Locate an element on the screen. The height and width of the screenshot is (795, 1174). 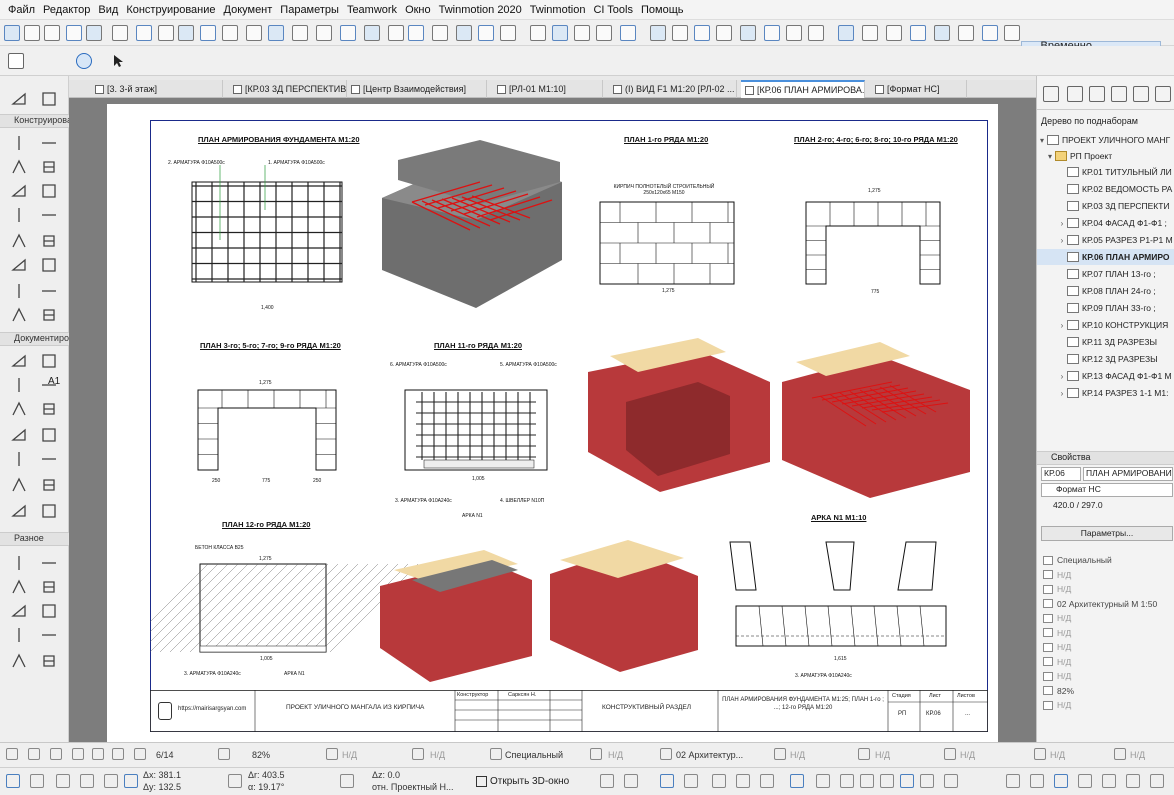
explode-icon is located at coordinates (894, 33).